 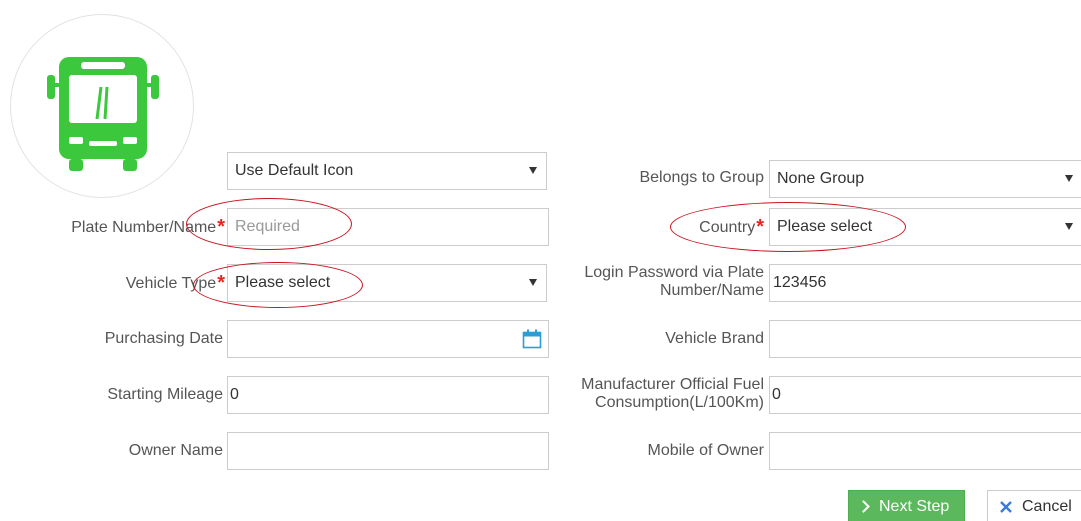 What do you see at coordinates (701, 177) in the screenshot?
I see `group-label: Belongs to Group` at bounding box center [701, 177].